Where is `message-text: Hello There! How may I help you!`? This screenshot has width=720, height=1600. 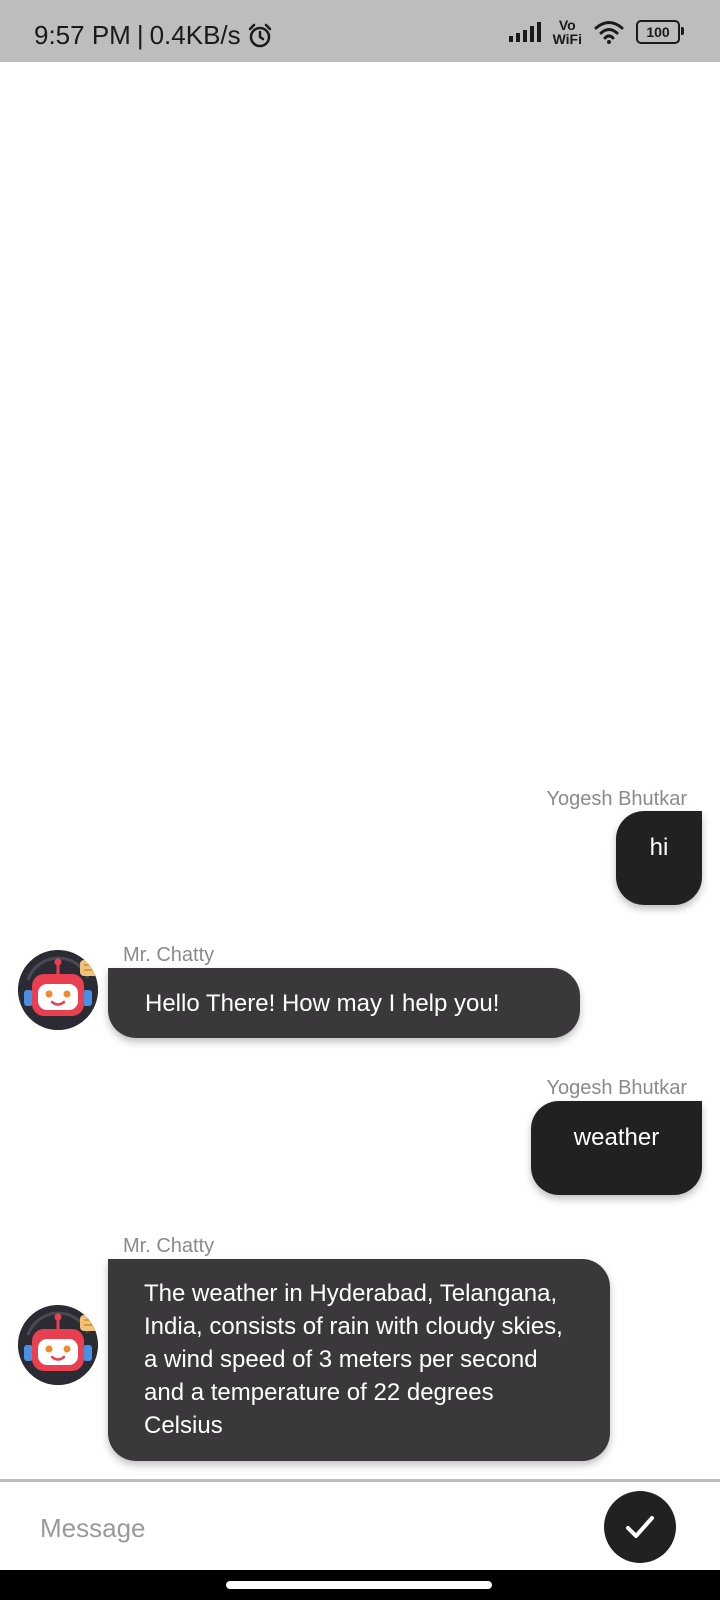
message-text: Hello There! How may I help you! is located at coordinates (322, 1003).